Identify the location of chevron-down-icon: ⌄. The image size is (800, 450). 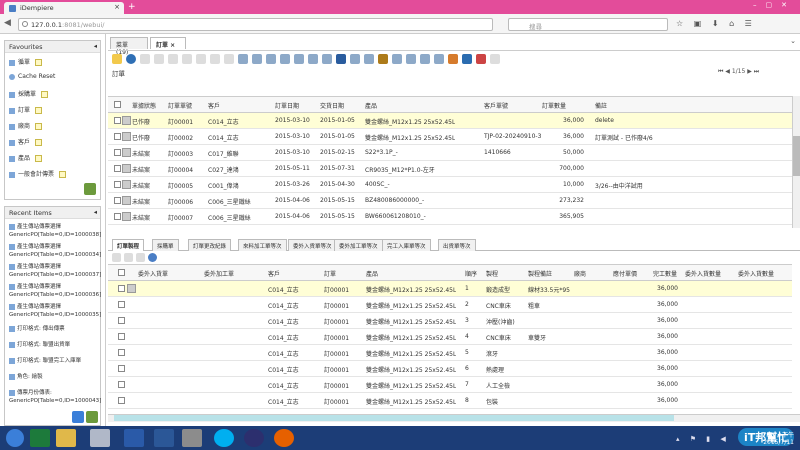
(793, 41).